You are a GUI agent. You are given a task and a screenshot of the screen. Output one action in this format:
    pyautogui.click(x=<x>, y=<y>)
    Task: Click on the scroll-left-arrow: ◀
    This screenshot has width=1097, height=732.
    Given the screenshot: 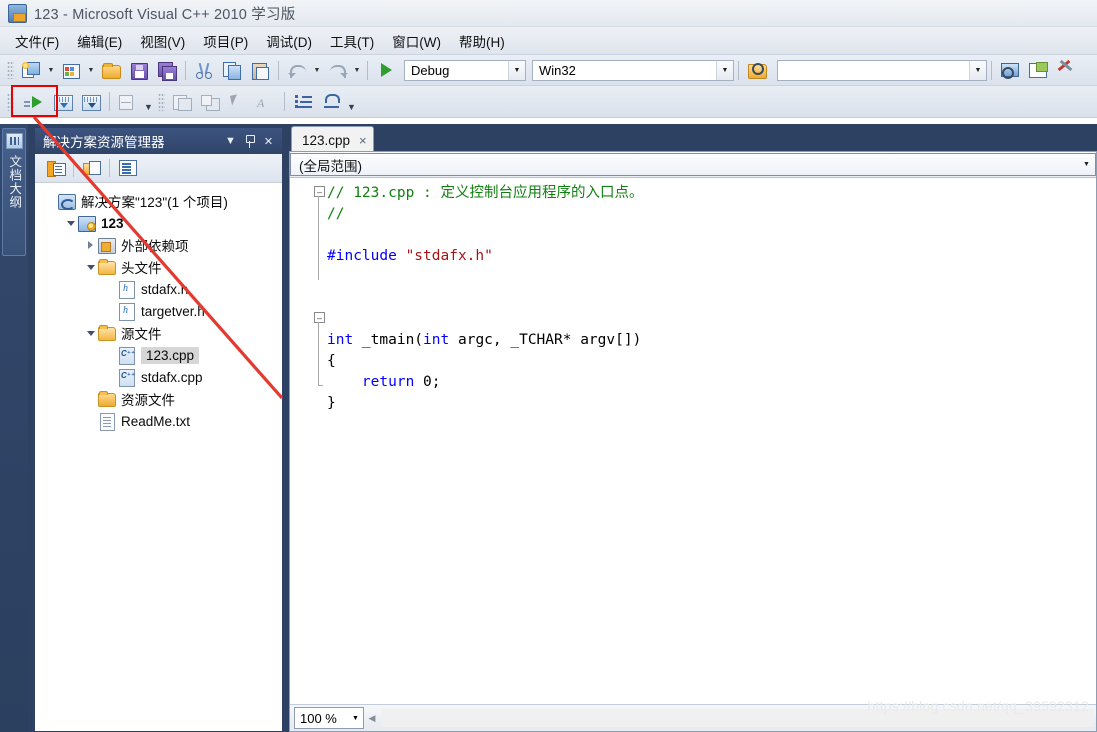 What is the action you would take?
    pyautogui.click(x=372, y=718)
    